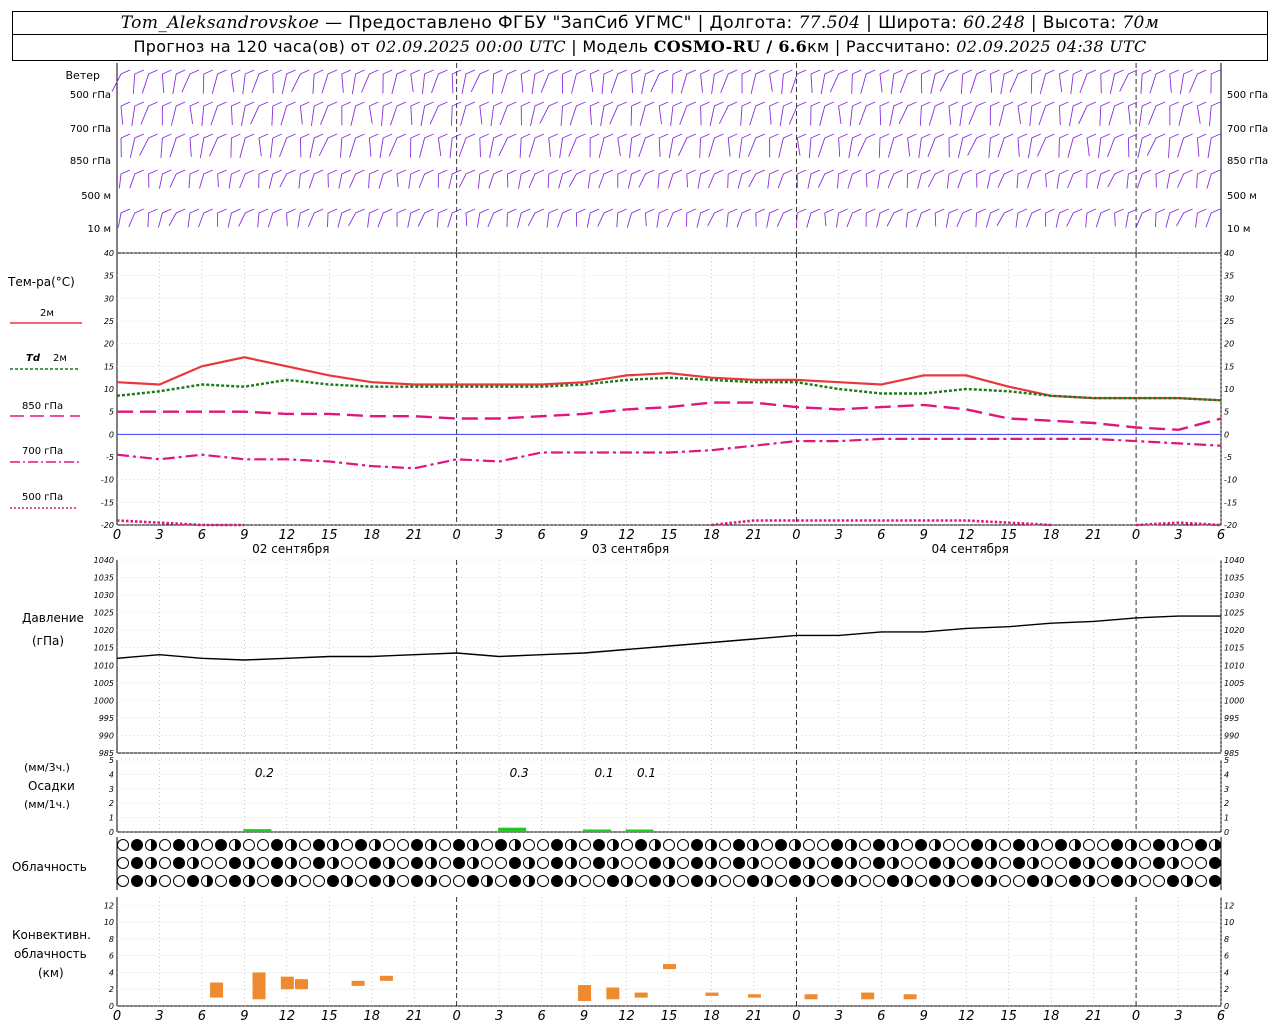 The height and width of the screenshot is (1024, 1280). What do you see at coordinates (1093, 1016) in the screenshot?
I see `time-tick-label: 21` at bounding box center [1093, 1016].